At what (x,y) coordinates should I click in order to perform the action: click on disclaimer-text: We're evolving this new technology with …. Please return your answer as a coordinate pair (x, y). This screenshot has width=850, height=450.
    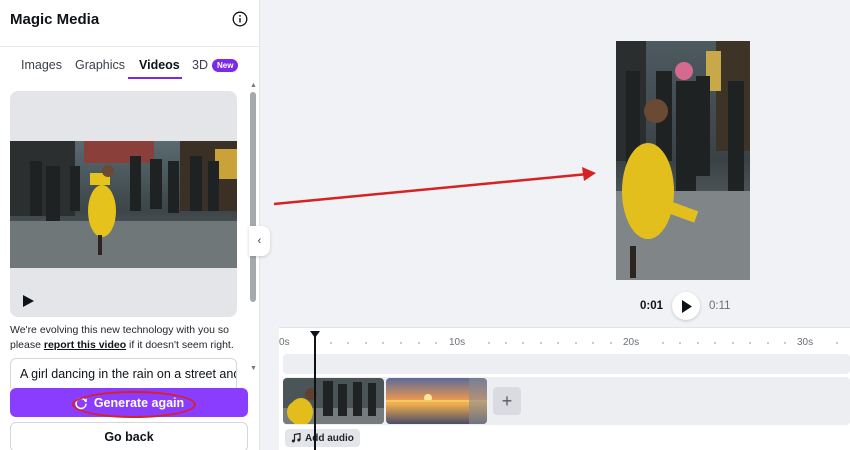
    Looking at the image, I should click on (128, 338).